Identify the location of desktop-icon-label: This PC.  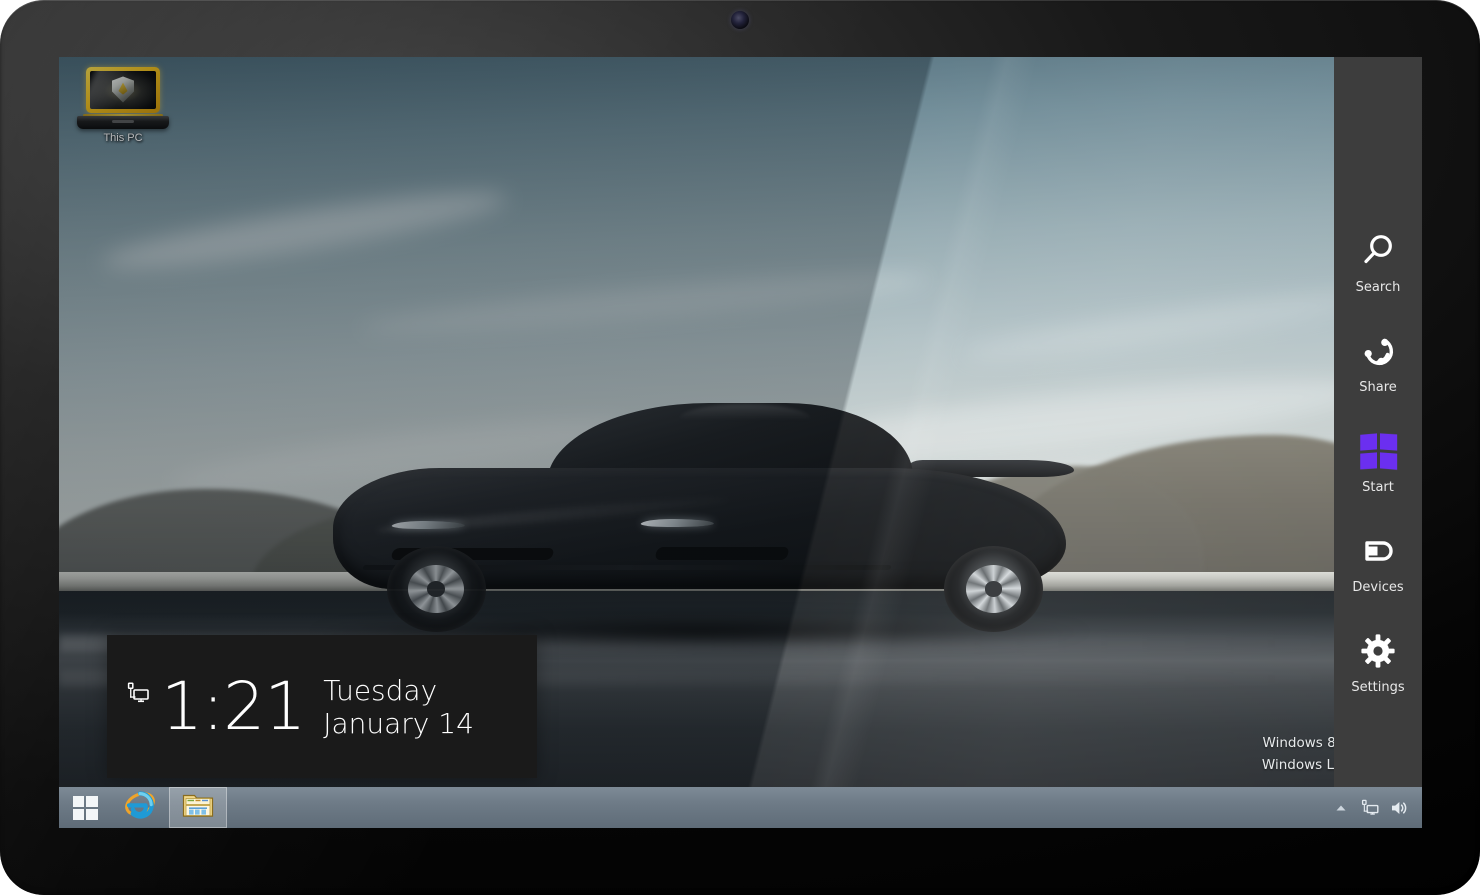
(123, 138).